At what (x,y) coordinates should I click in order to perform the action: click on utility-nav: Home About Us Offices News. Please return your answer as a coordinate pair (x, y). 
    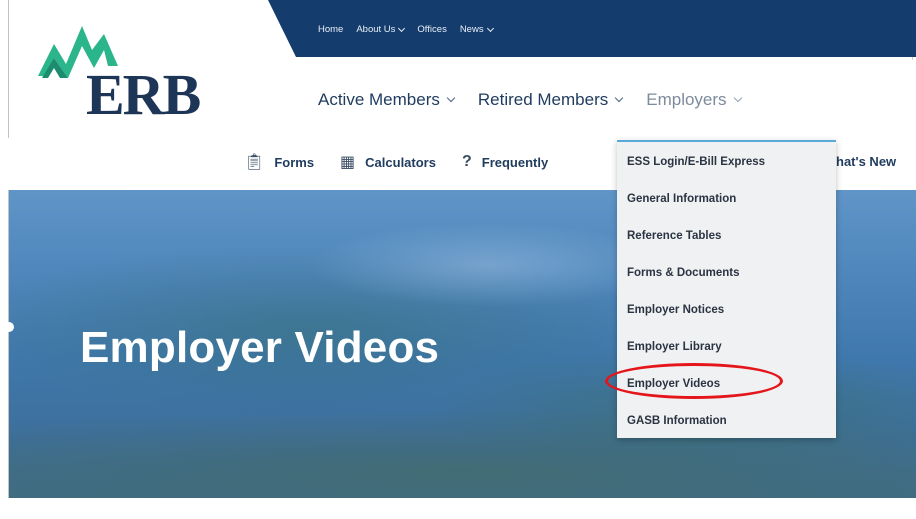
    Looking at the image, I should click on (406, 29).